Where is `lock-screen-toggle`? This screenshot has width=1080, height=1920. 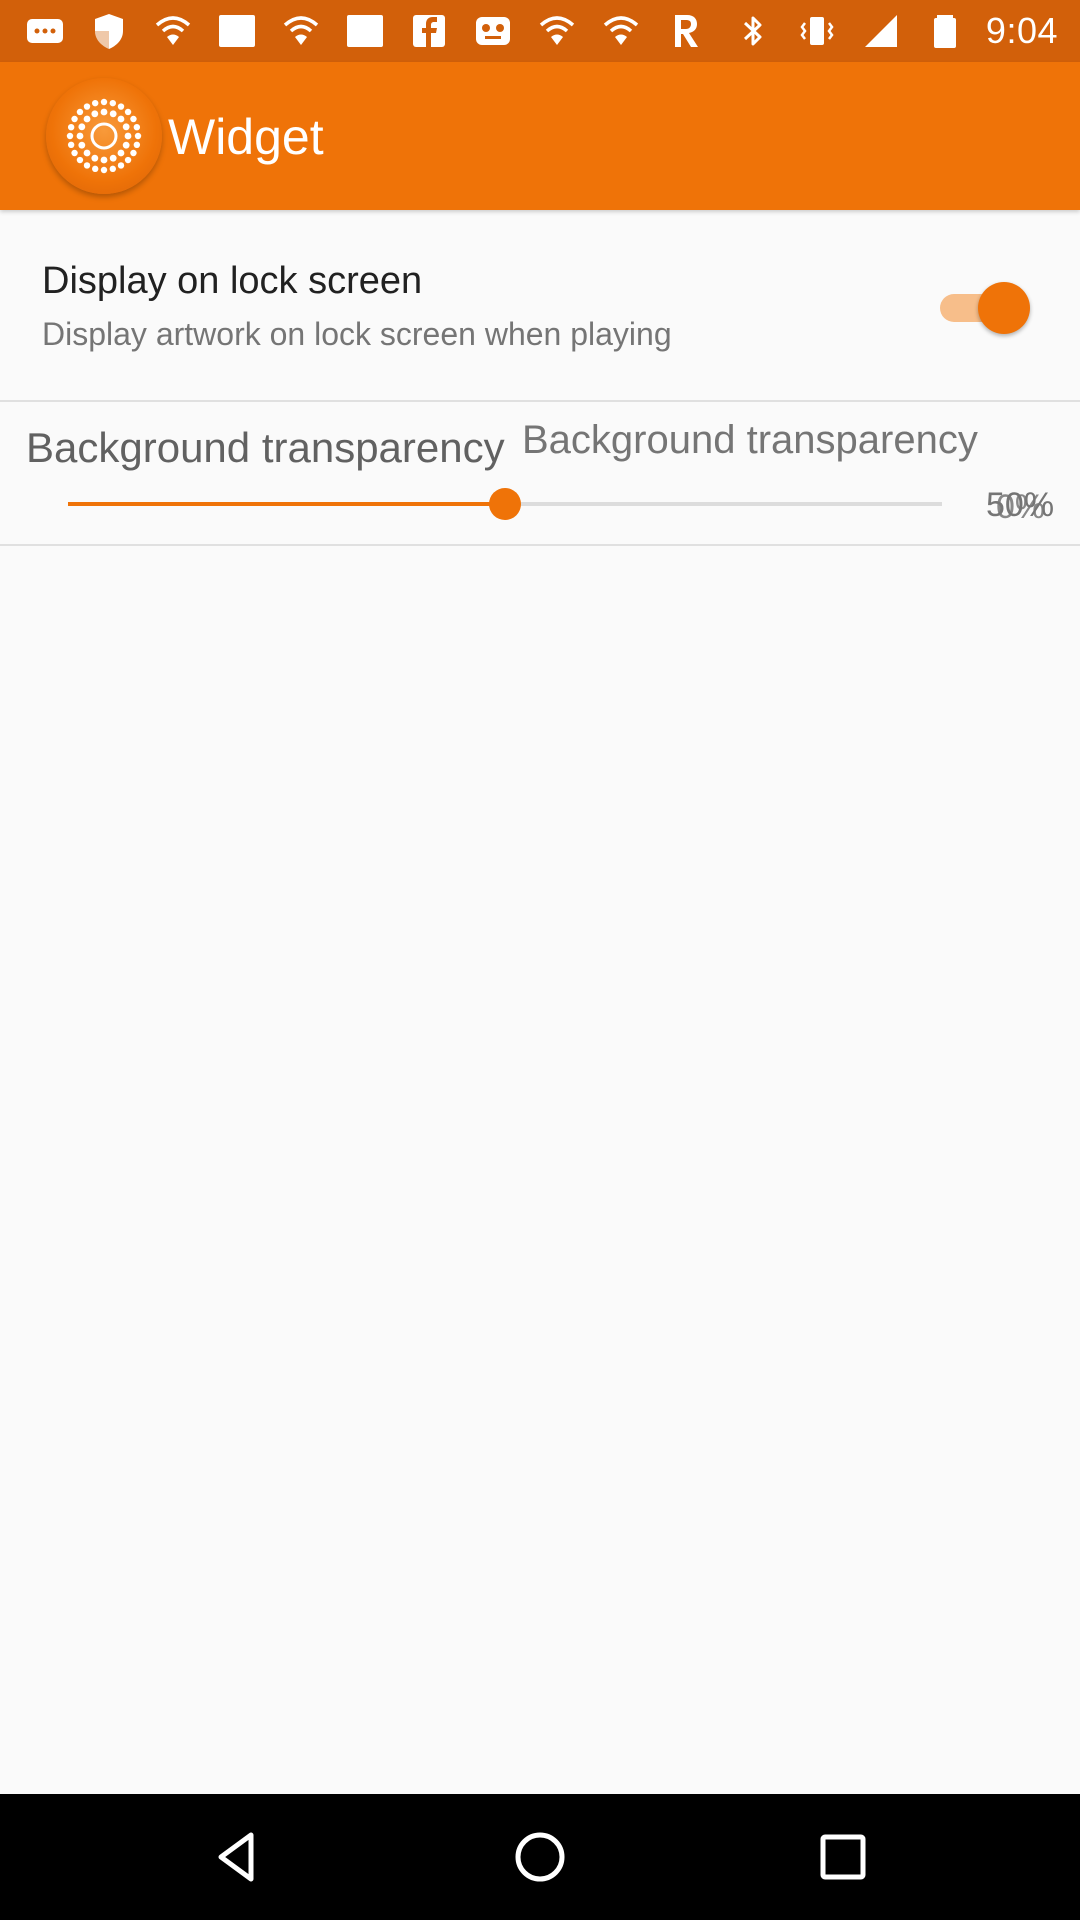 lock-screen-toggle is located at coordinates (985, 307).